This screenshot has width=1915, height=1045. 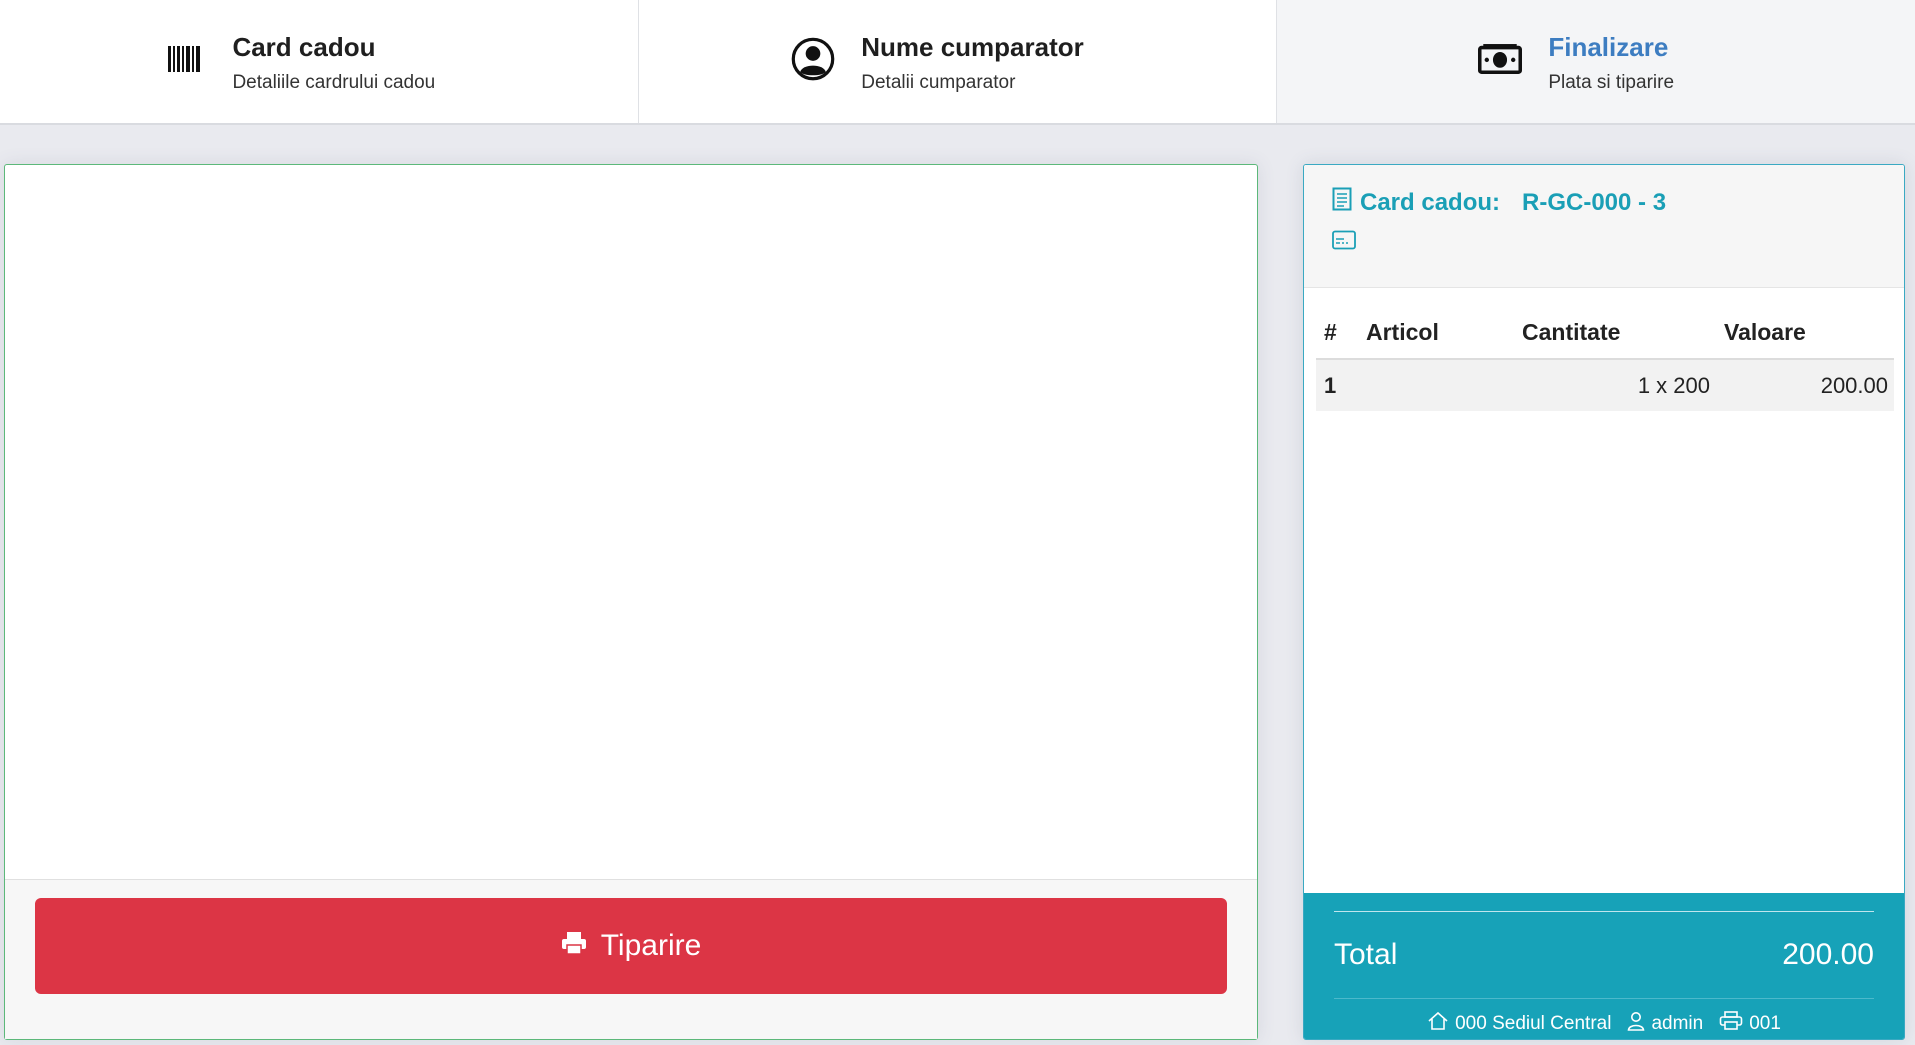 I want to click on location-name: 000 Sediul Central, so click(x=1533, y=1023).